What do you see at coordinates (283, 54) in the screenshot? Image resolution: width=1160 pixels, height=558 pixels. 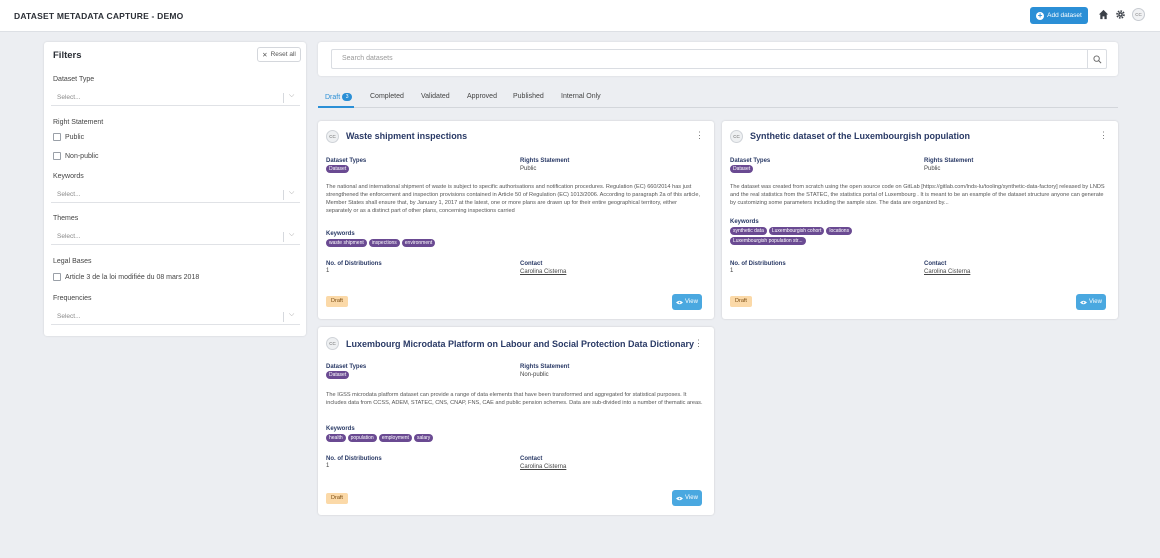 I see `reset-all-label: Reset all` at bounding box center [283, 54].